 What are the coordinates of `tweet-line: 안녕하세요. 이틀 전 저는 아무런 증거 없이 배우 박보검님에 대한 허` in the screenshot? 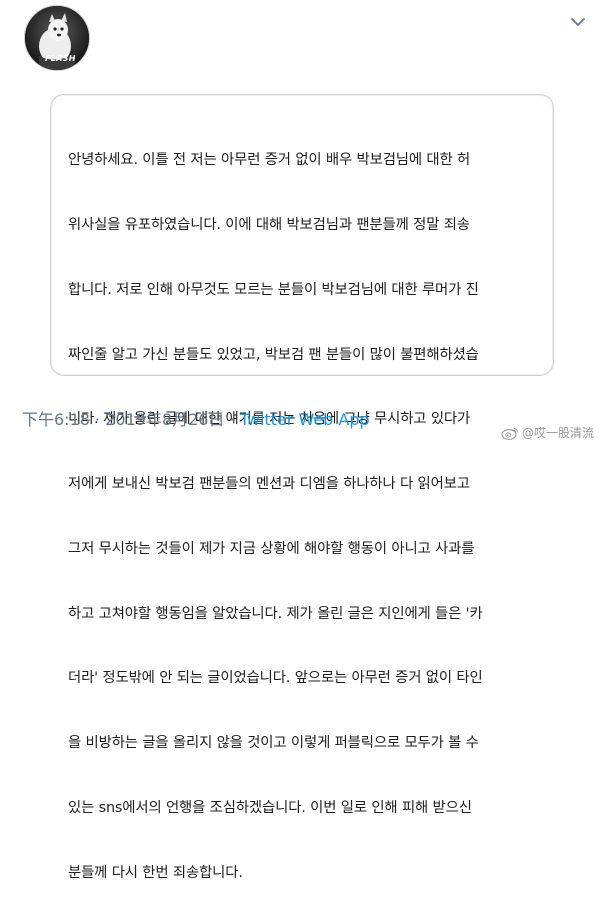 It's located at (269, 160).